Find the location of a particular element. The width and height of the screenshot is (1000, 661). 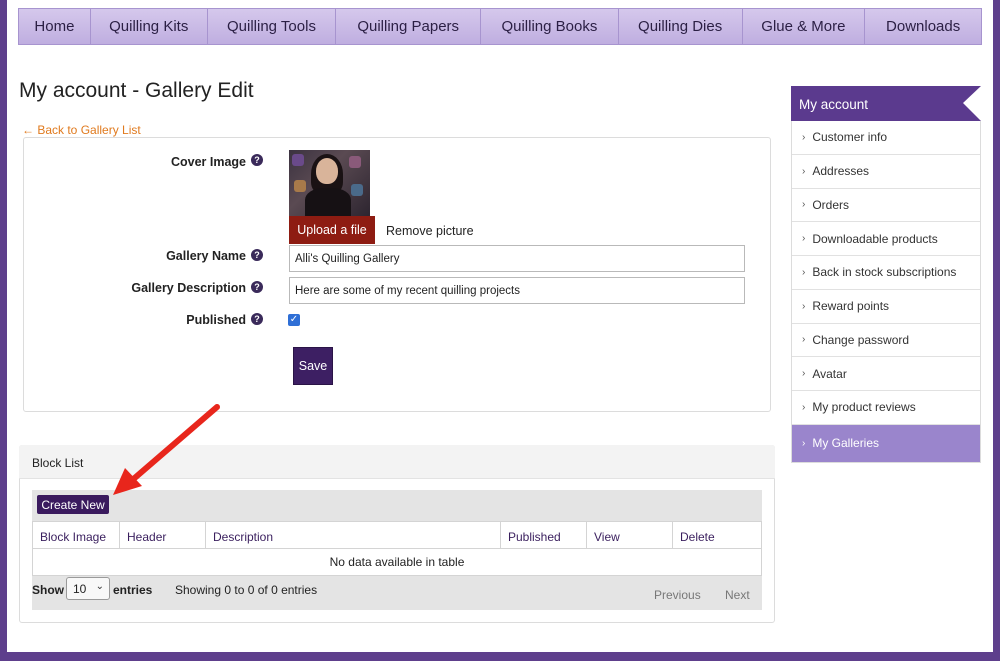

gallery-name-help-icon: ? is located at coordinates (257, 255).